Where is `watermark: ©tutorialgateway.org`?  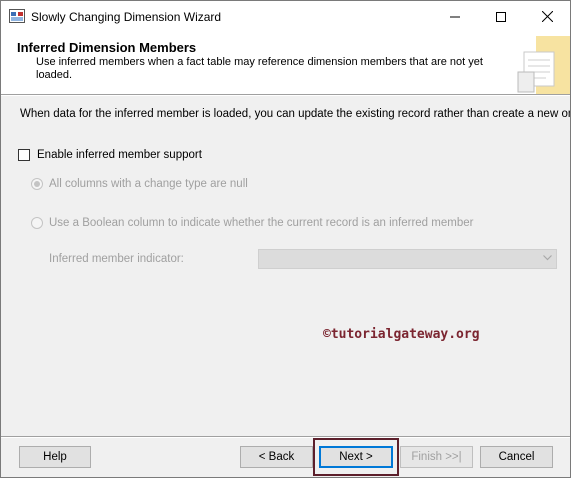
watermark: ©tutorialgateway.org is located at coordinates (401, 334).